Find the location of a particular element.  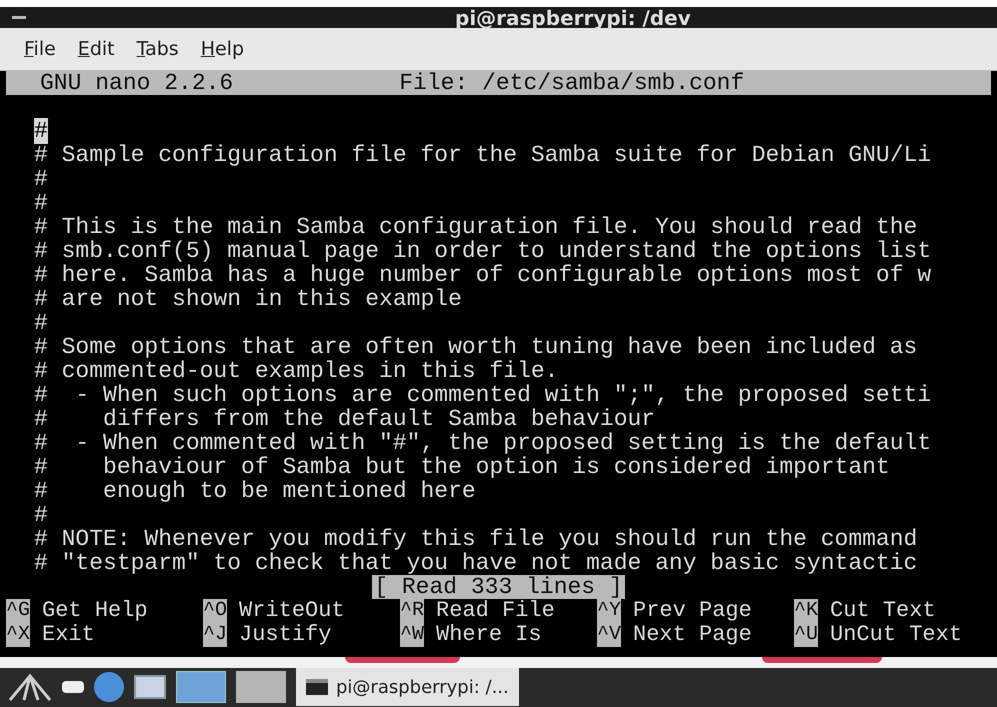

code-line: # This is the main Samba configuration file. You should read the is located at coordinates (475, 226).